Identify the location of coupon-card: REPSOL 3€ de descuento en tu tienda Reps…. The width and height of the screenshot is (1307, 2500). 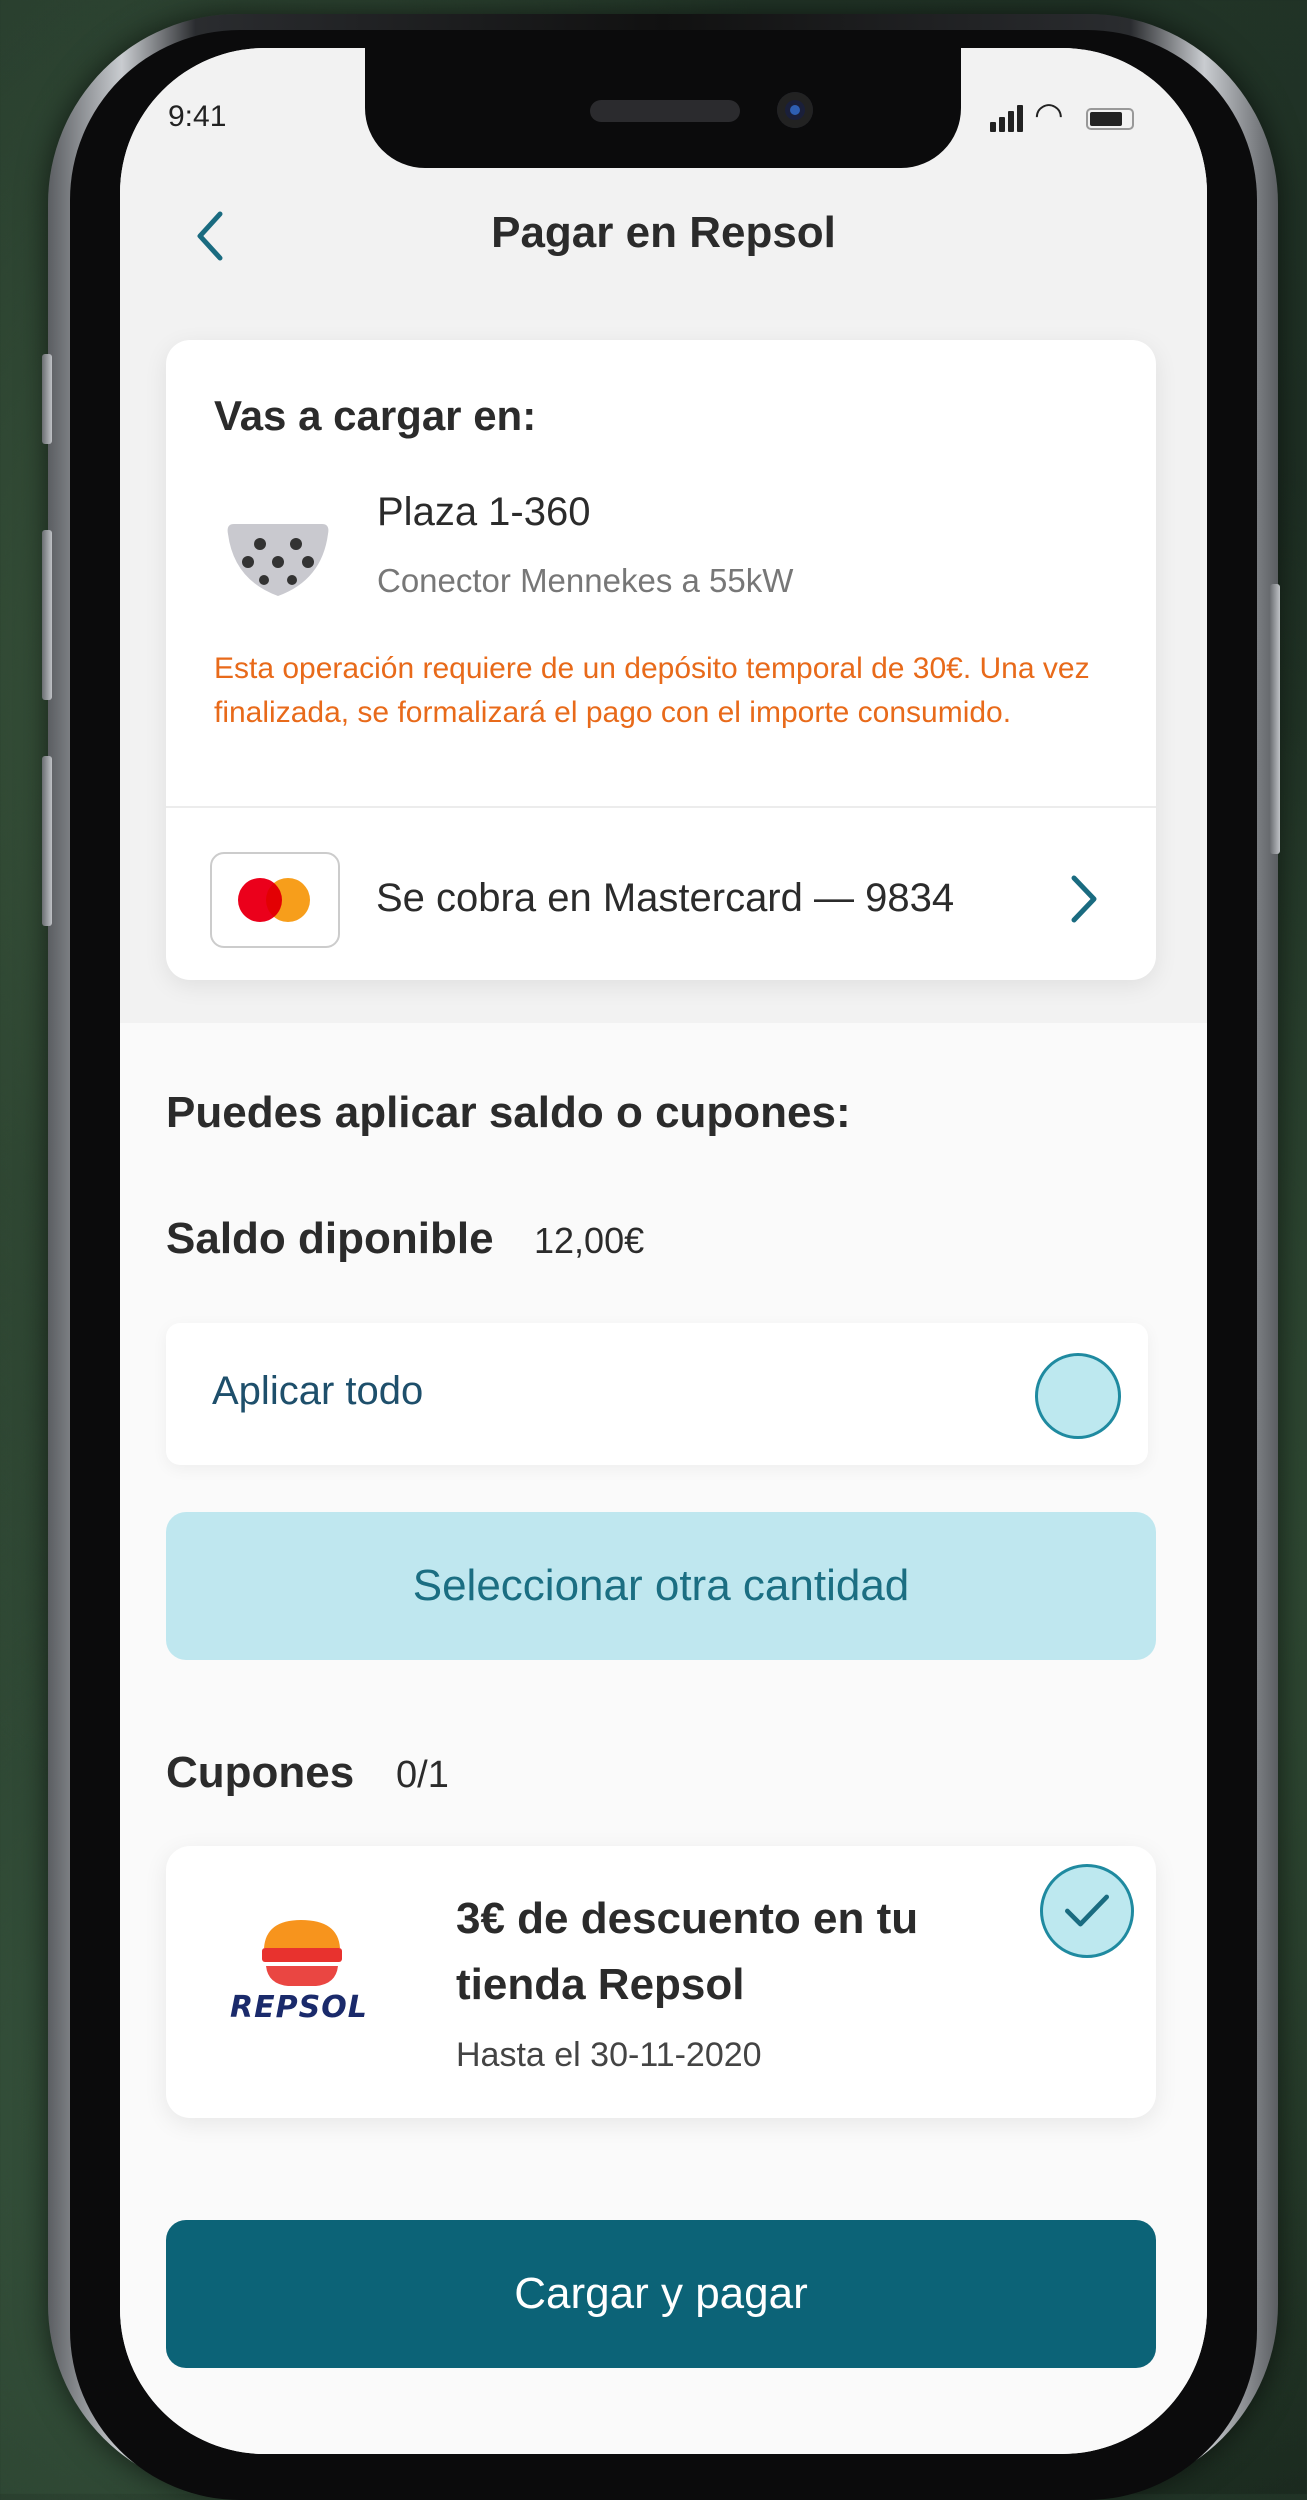
(661, 1982).